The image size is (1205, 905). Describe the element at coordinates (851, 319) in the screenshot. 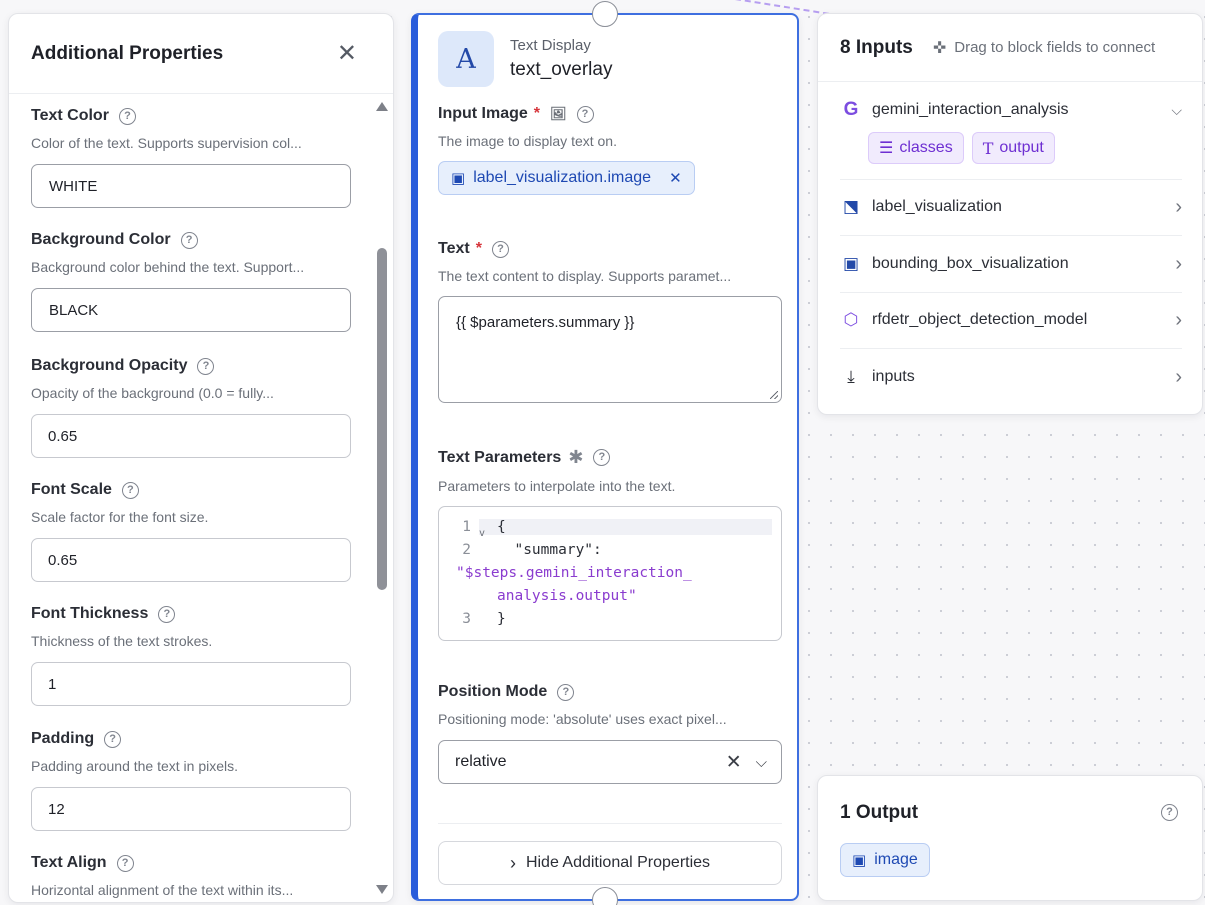

I see `graph-nodes-icon: ⬡` at that location.